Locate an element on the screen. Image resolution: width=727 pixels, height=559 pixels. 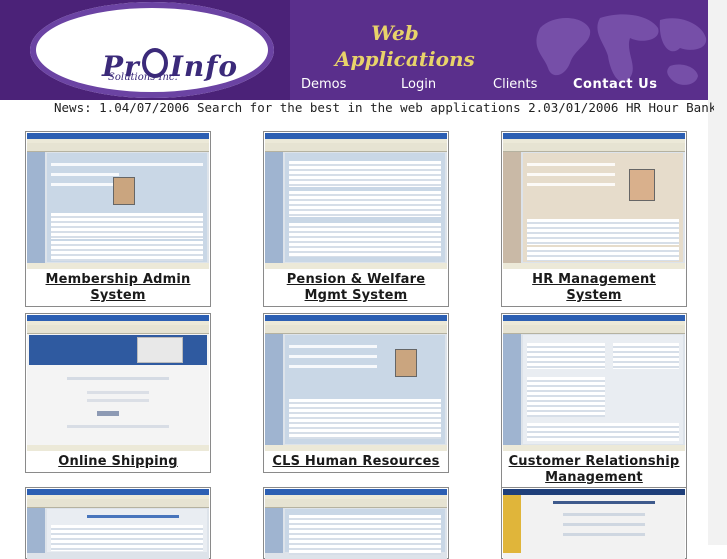
page-scrollbar is located at coordinates (717, 272).